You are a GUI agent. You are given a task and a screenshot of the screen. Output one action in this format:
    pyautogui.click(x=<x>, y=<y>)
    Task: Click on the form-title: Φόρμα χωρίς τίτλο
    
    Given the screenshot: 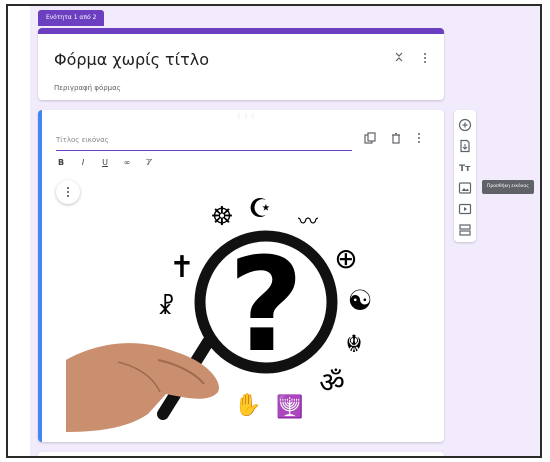 What is the action you would take?
    pyautogui.click(x=131, y=59)
    